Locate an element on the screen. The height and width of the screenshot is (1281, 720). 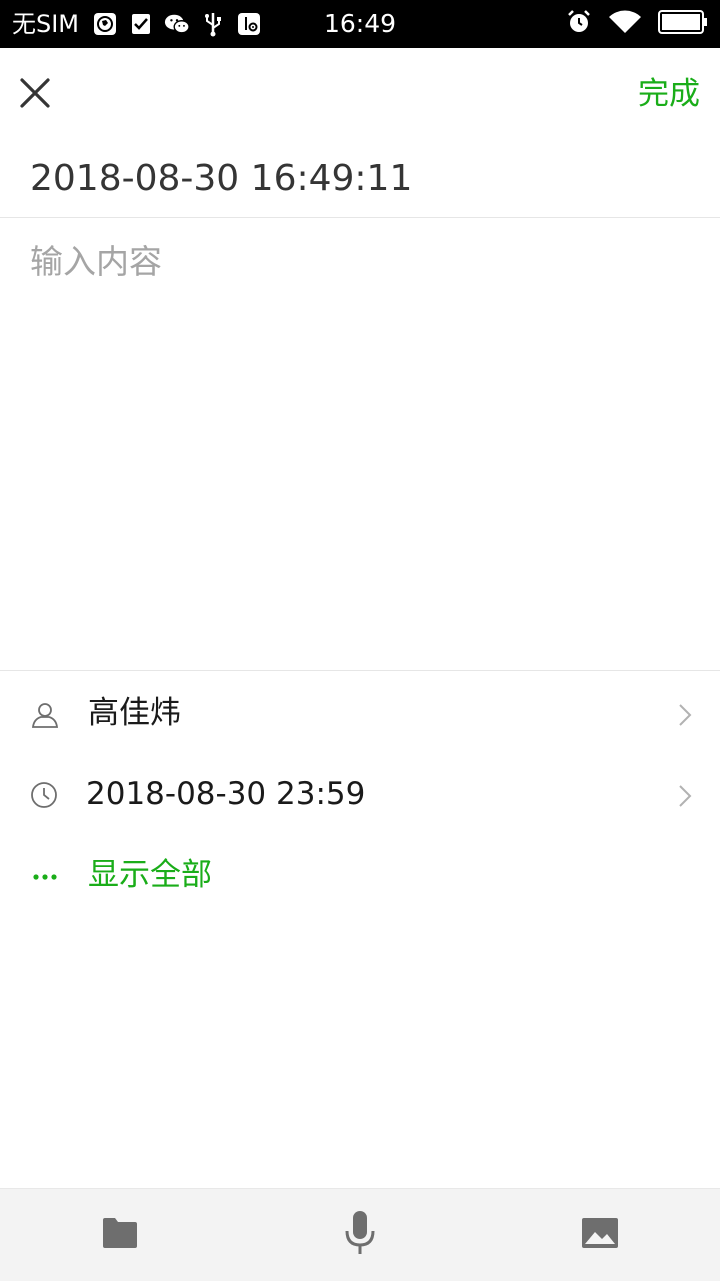
voice-input-button is located at coordinates (360, 1235).